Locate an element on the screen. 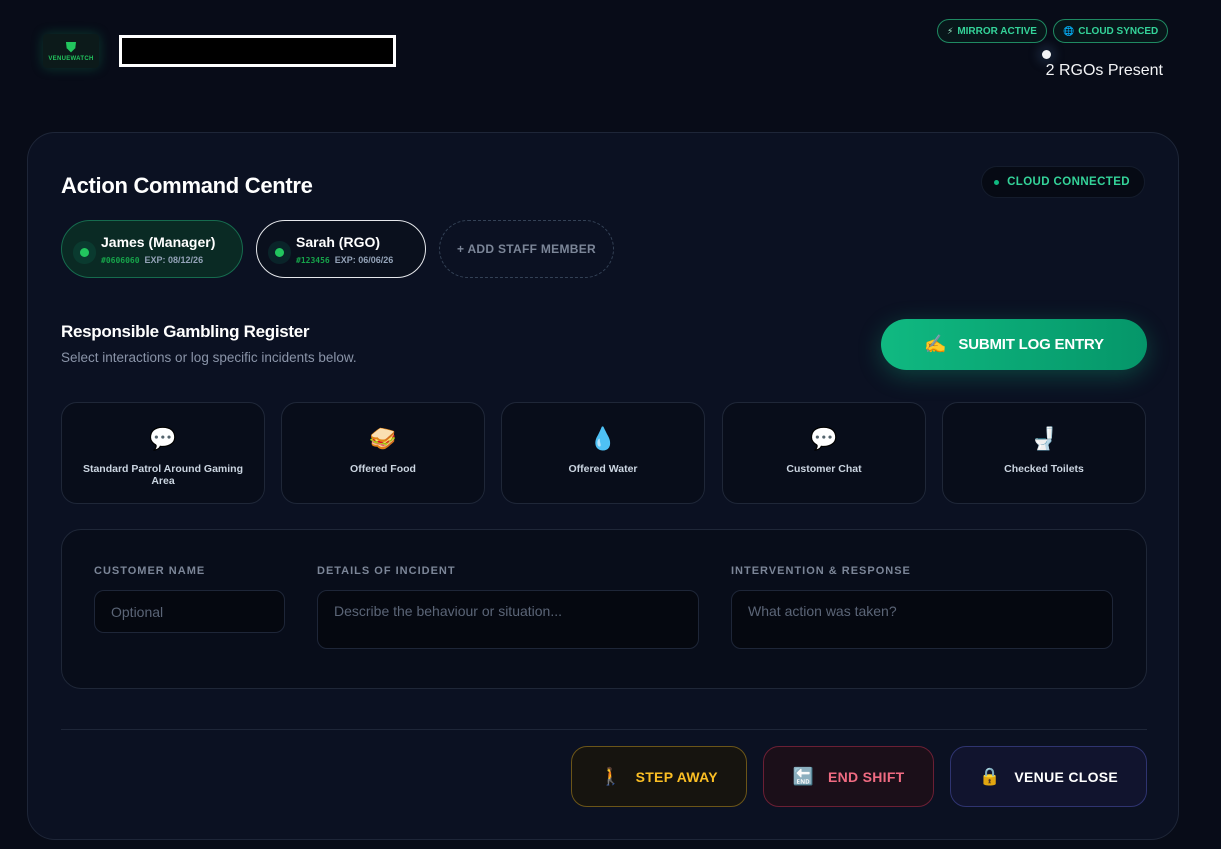  writing-hand-icon: ✍️ is located at coordinates (935, 344).